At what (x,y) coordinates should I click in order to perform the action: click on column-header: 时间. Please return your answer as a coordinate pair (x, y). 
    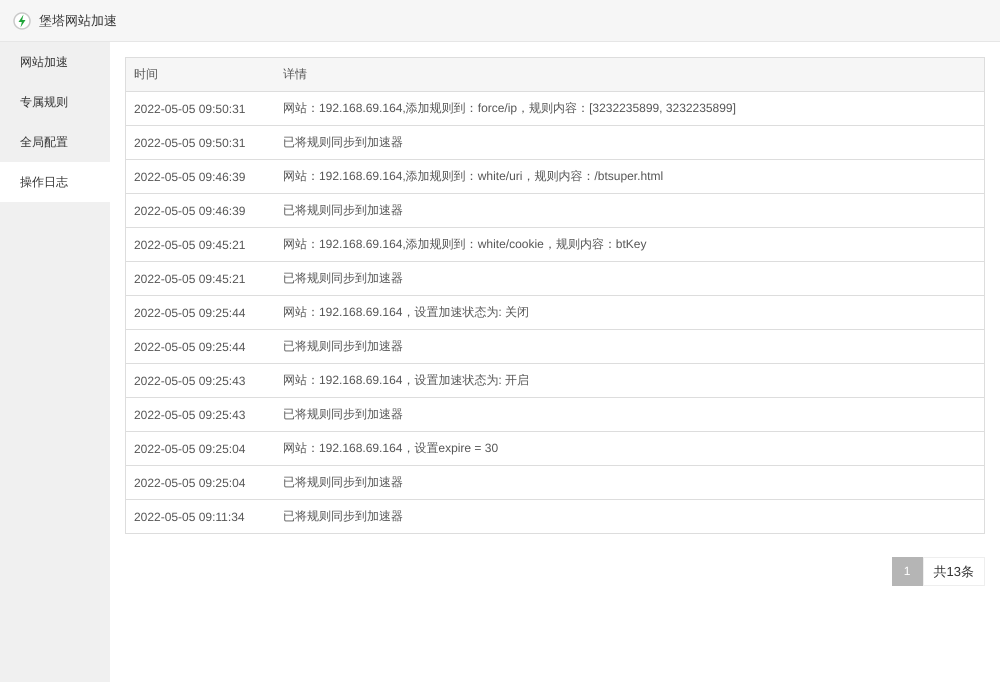
    Looking at the image, I should click on (146, 74).